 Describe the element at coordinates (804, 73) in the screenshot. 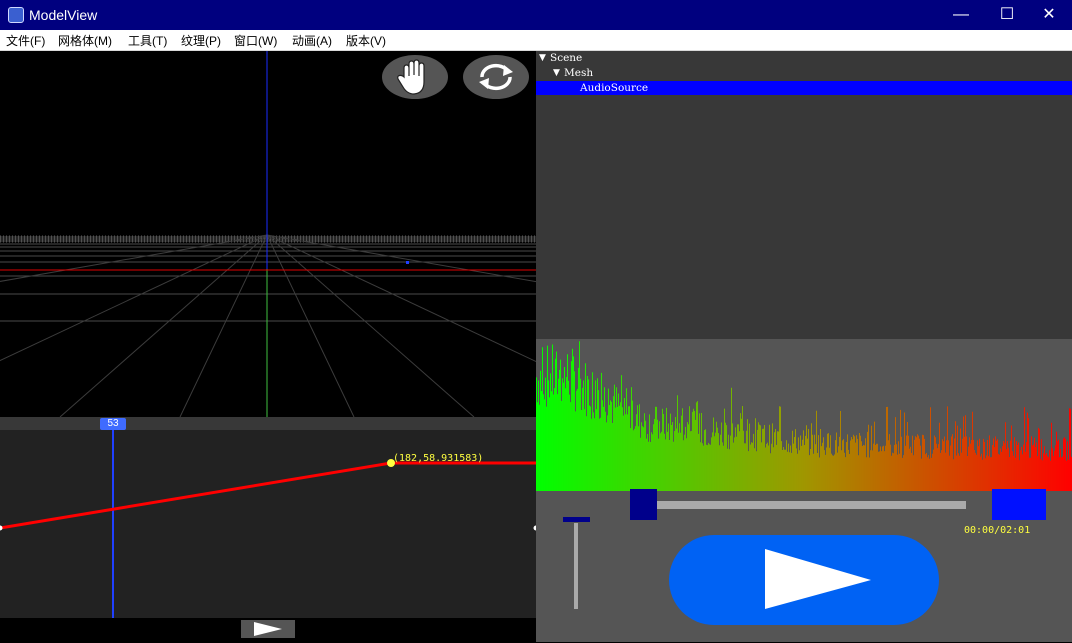

I see `tree-item-mesh: ▼ Mesh` at that location.